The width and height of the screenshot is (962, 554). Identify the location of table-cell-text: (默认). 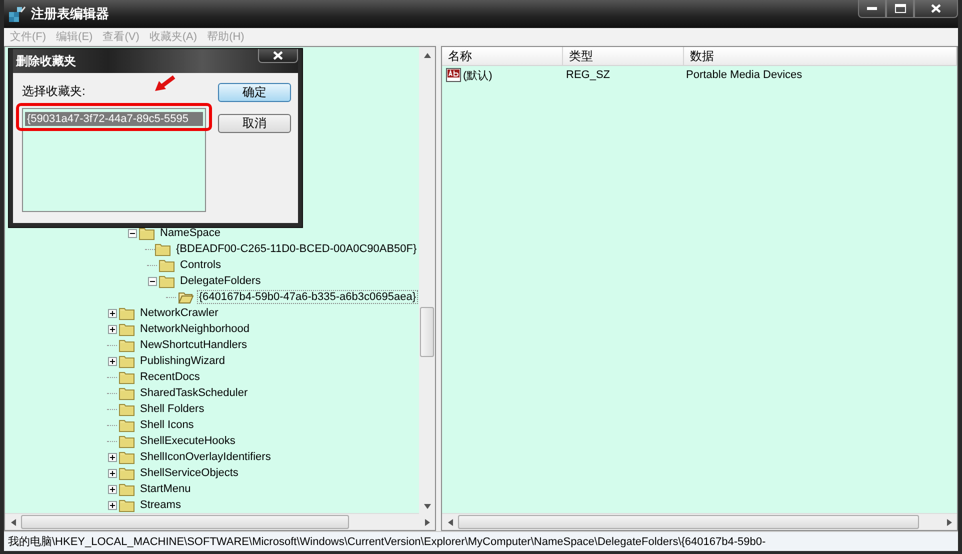
(477, 75).